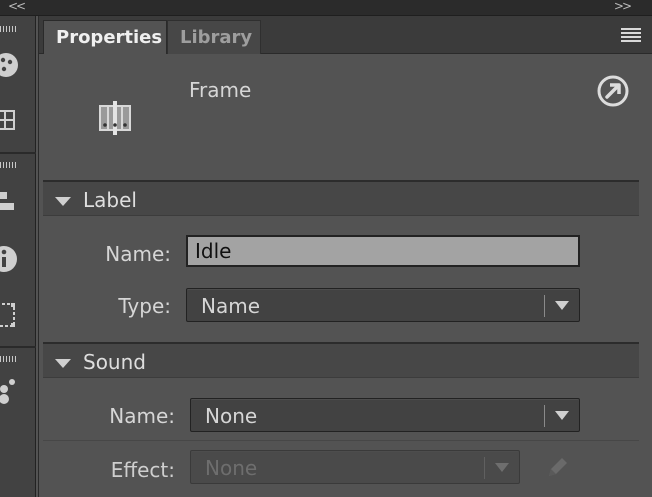  I want to click on row-divider, so click(341, 440).